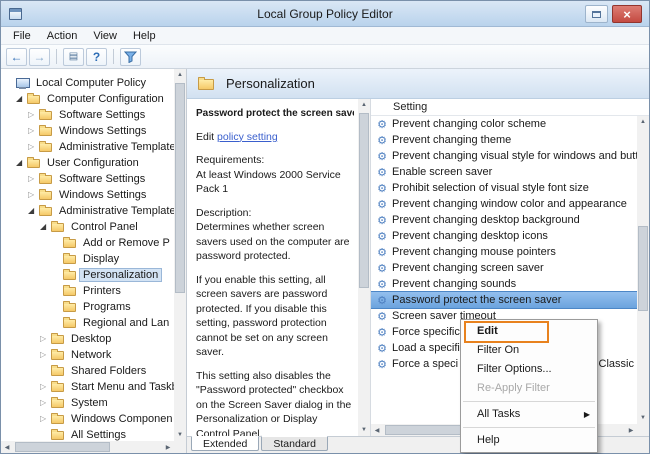  I want to click on edit-policy-setting-link: policy setting, so click(247, 137).